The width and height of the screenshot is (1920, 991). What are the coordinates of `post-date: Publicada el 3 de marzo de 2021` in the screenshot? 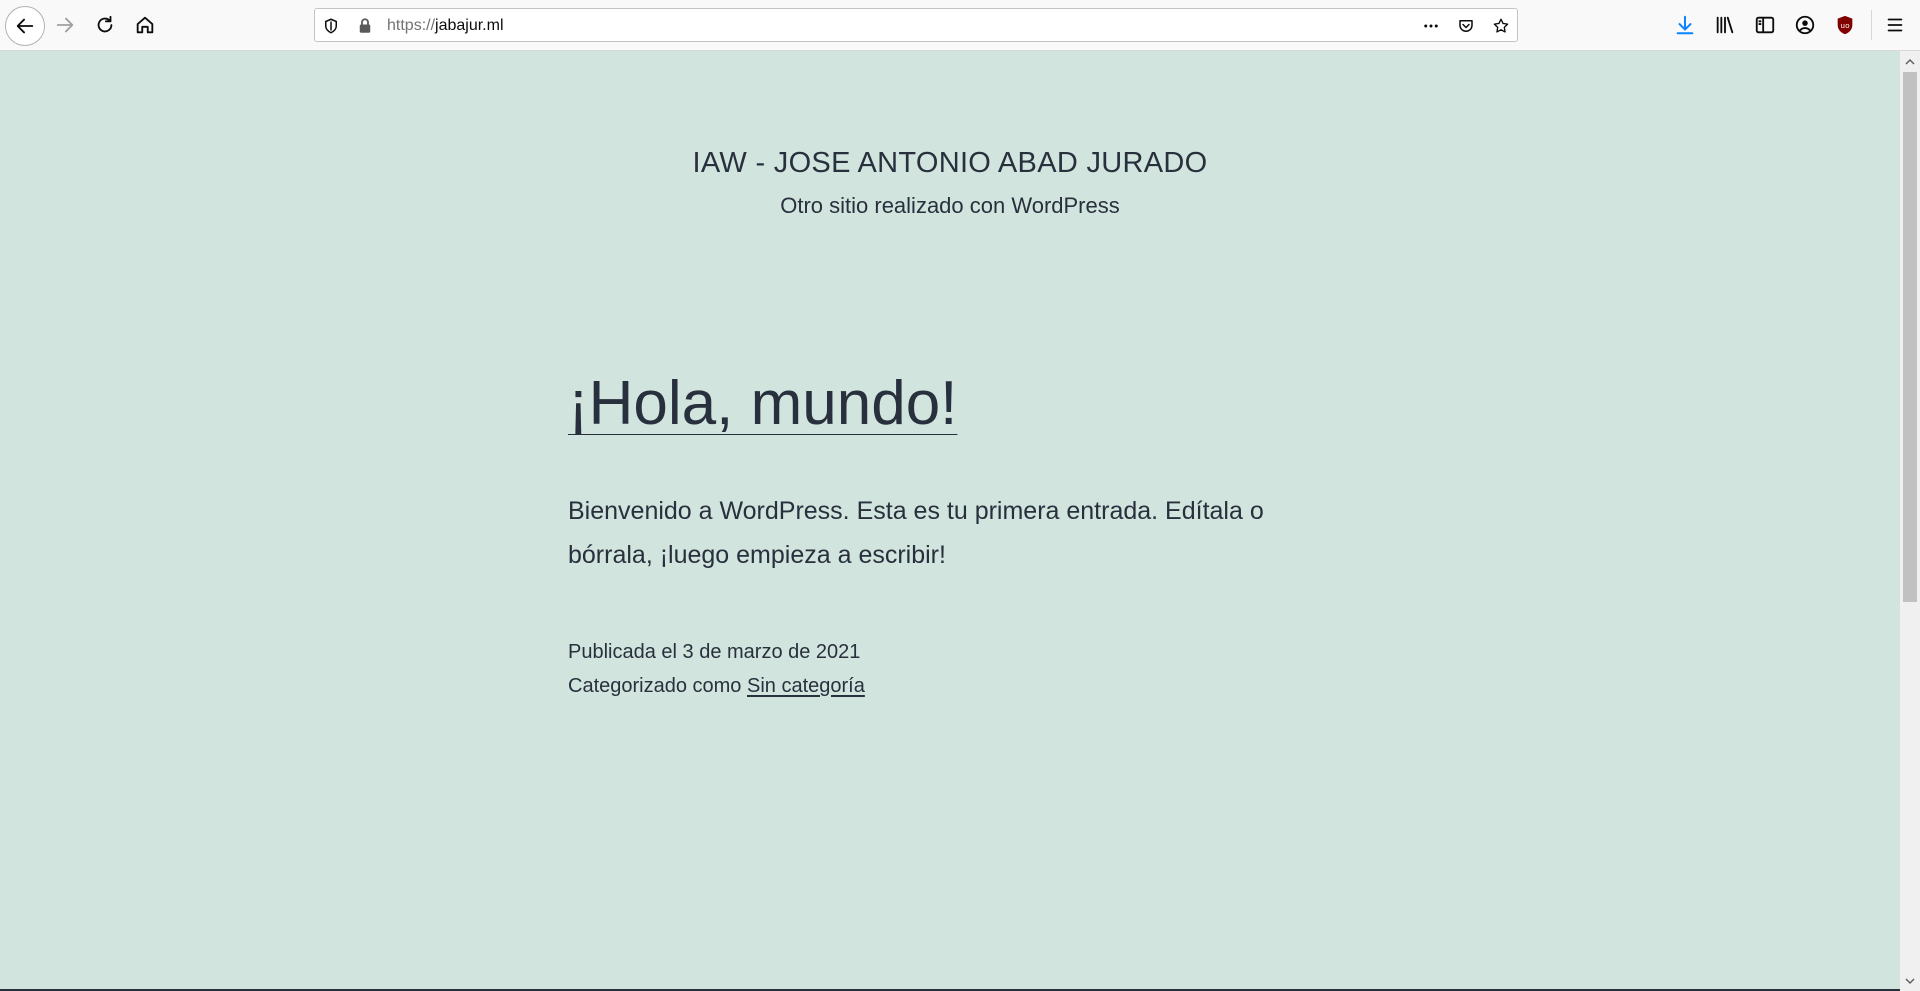 It's located at (714, 652).